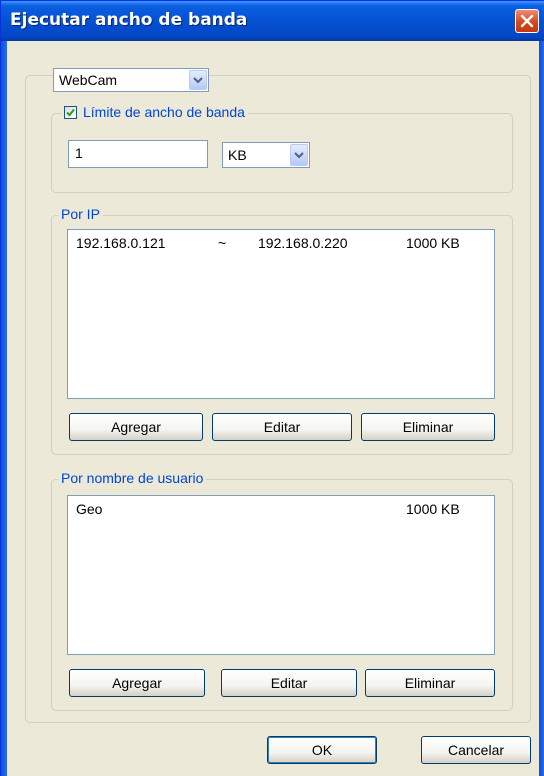 The height and width of the screenshot is (776, 544). I want to click on bandwidth-unit-select: KB, so click(266, 155).